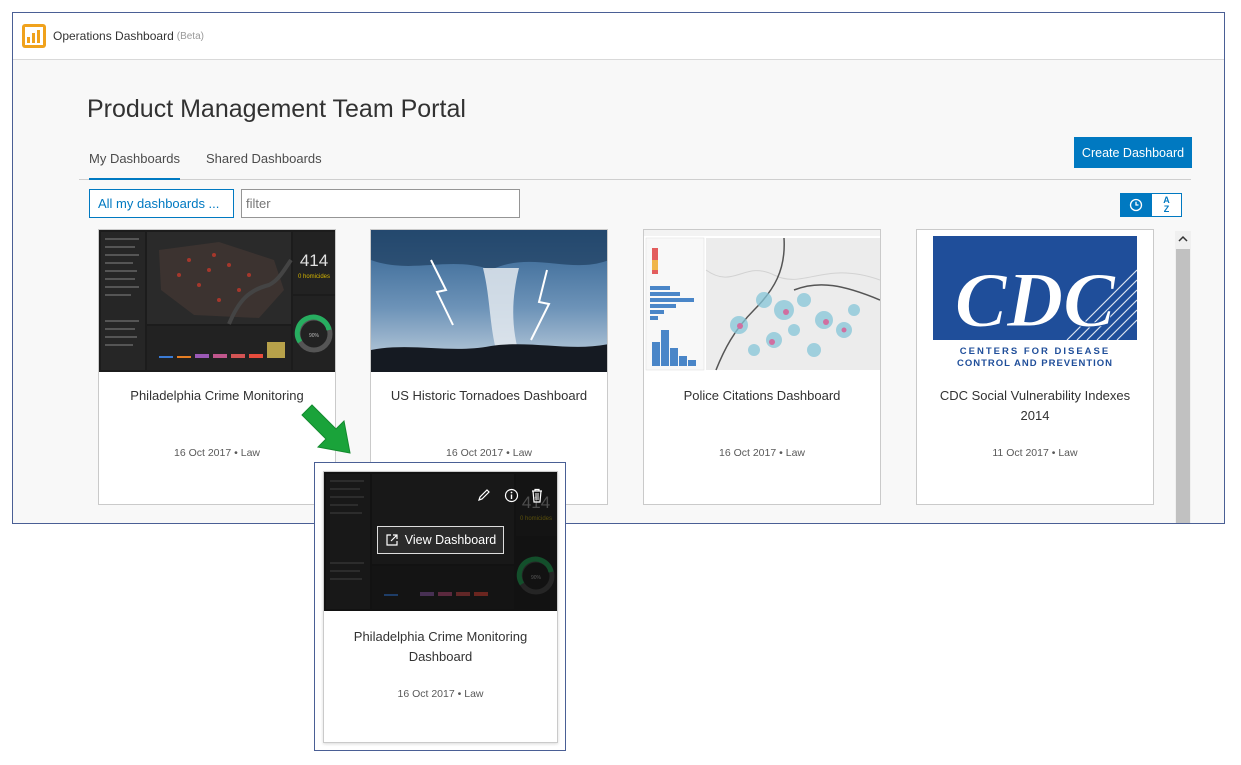 This screenshot has width=1241, height=765. What do you see at coordinates (1035, 363) in the screenshot?
I see `cdc-logo-line2: CONTROL AND PREVENTION` at bounding box center [1035, 363].